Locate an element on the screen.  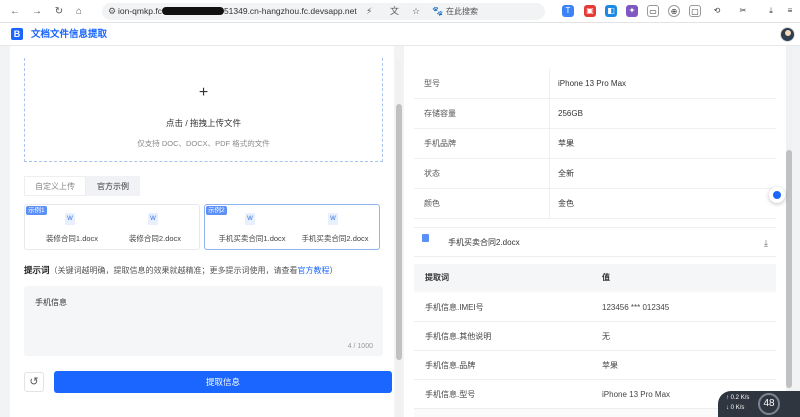
result-file-name: 手机买卖合同2.docx is located at coordinates (484, 242).